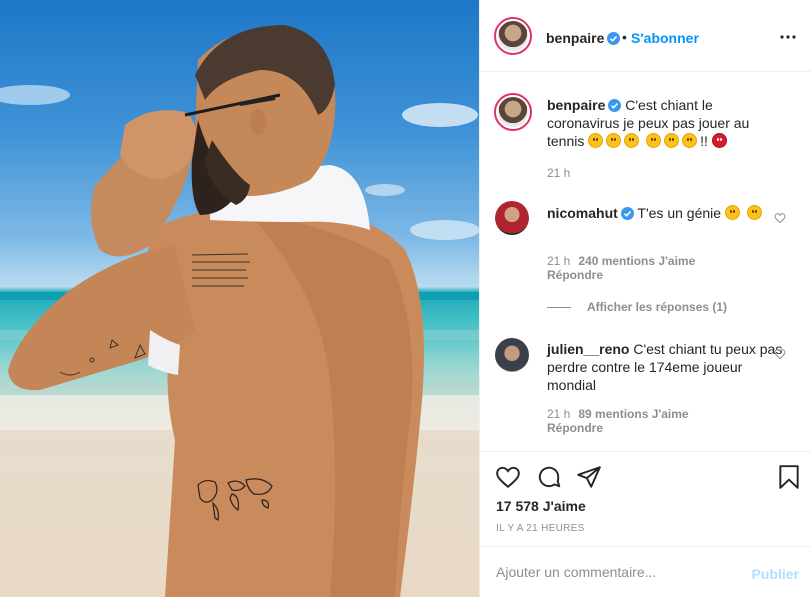  I want to click on comment-meta: 21 h 89 mentions J'aime, so click(618, 414).